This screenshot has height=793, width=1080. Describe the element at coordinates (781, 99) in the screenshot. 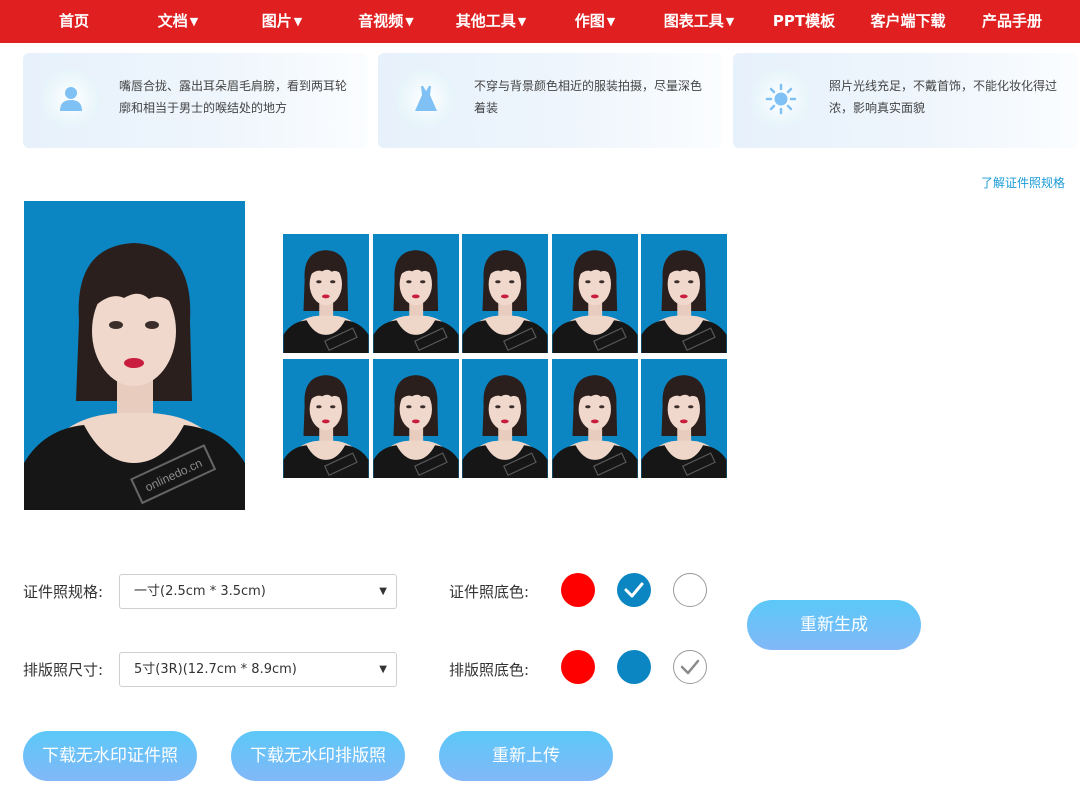

I see `sun-icon` at that location.